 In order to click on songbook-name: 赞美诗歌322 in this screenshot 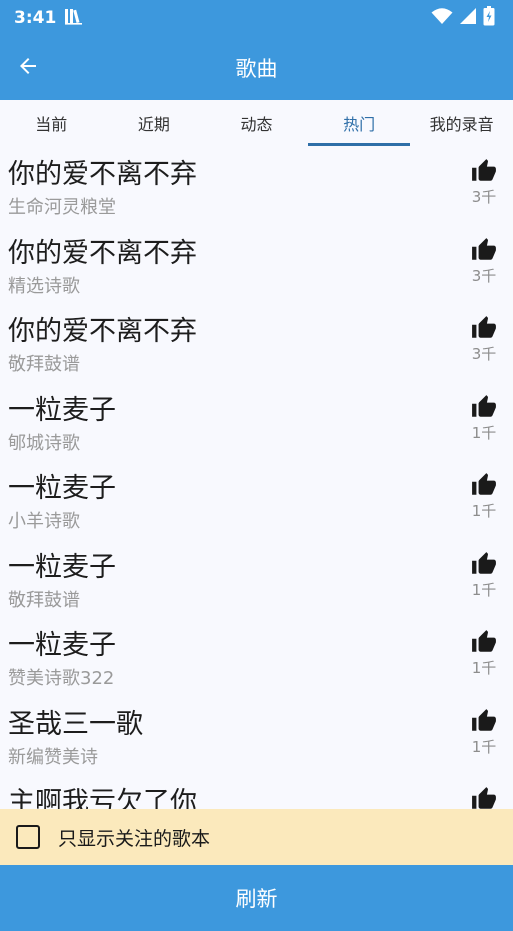, I will do `click(61, 678)`.